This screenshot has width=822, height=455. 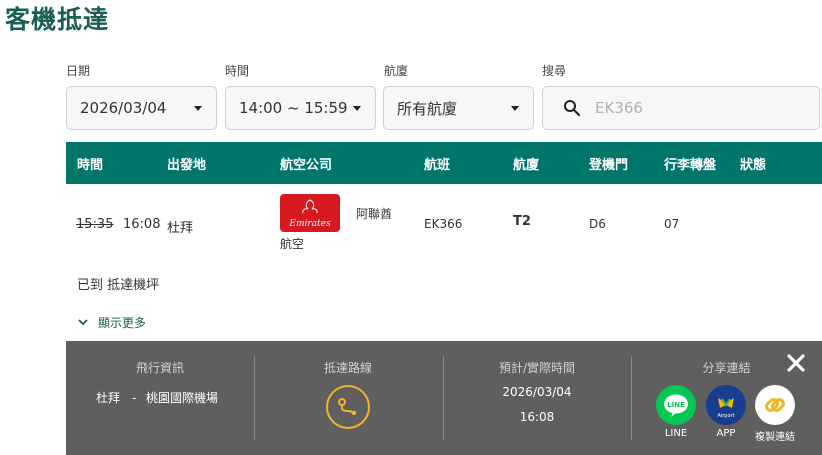 I want to click on search-label: 搜尋, so click(x=554, y=71).